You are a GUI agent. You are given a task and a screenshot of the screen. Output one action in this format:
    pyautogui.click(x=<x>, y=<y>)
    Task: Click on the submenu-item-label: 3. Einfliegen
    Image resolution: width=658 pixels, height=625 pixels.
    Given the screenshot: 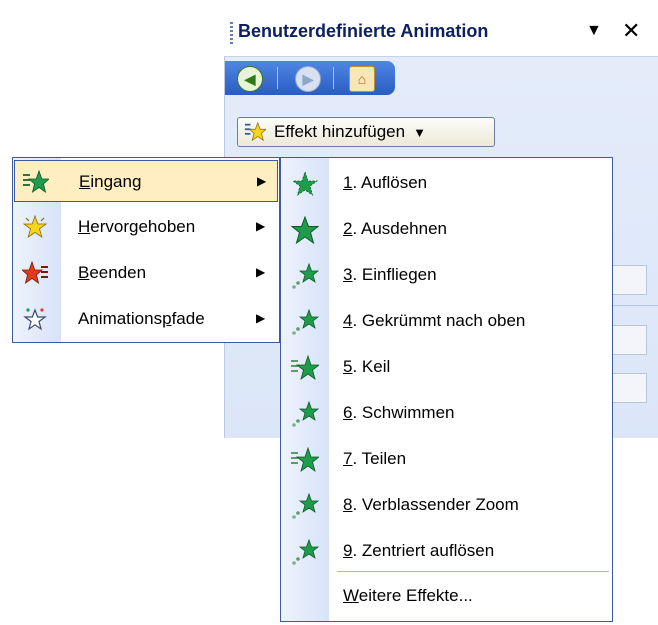 What is the action you would take?
    pyautogui.click(x=390, y=274)
    